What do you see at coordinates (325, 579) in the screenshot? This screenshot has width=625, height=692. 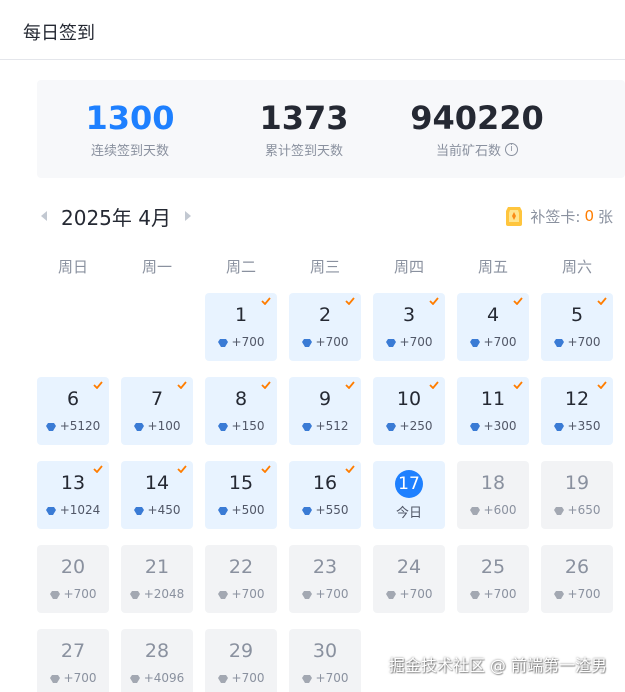 I see `calendar-day-23: 23 +700` at bounding box center [325, 579].